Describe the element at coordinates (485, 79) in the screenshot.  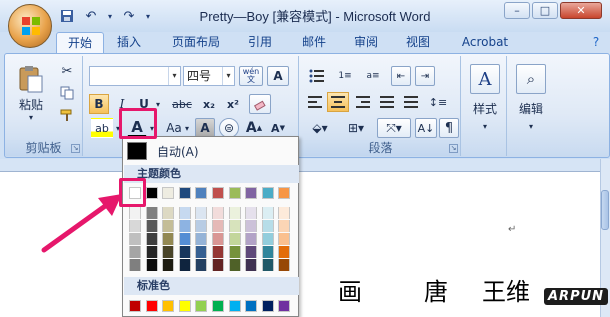
I see `styles-icon: A` at that location.